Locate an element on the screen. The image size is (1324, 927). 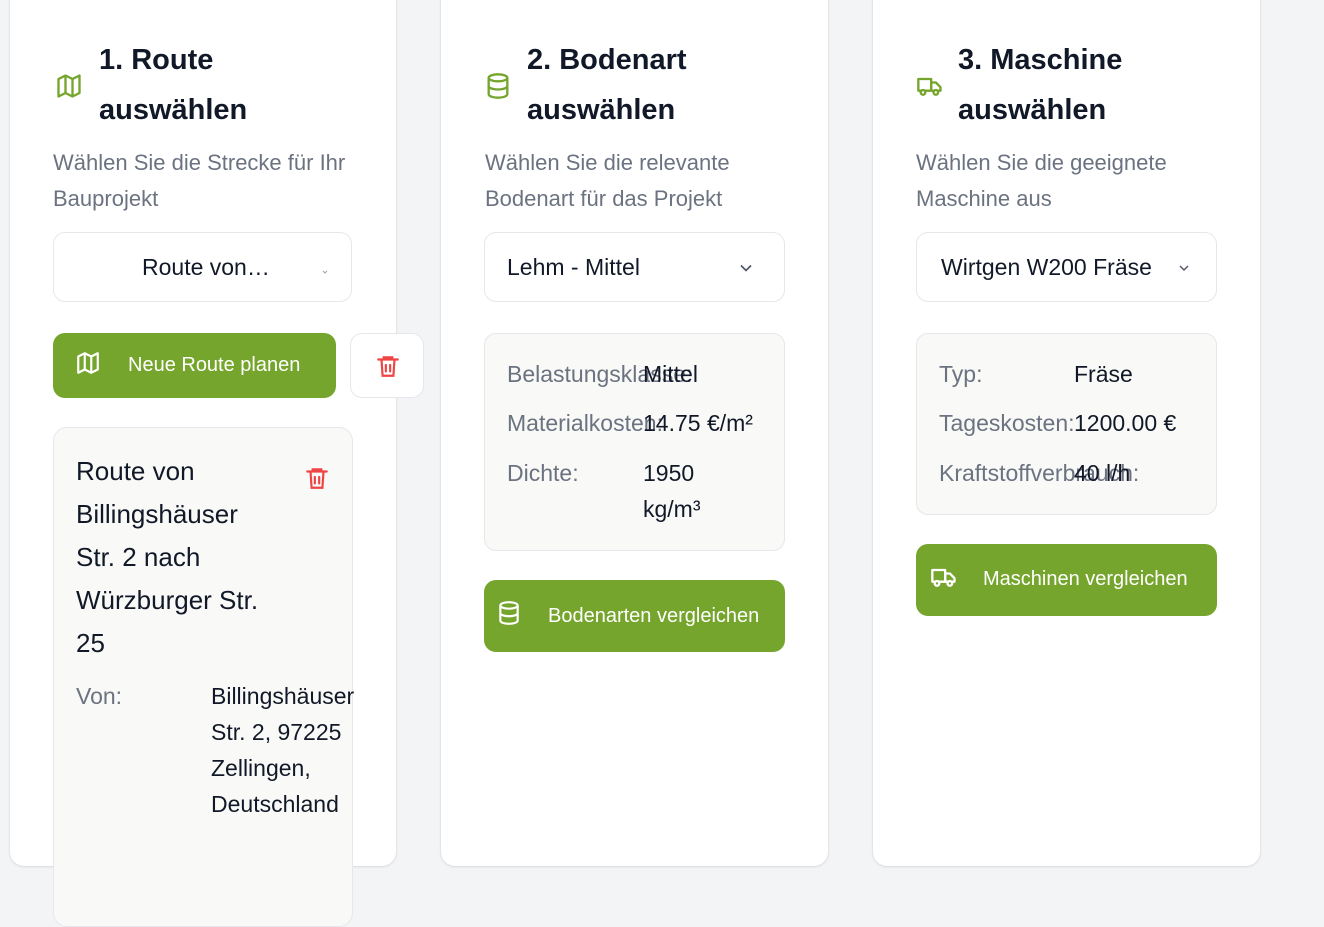
detail-value: Mittel is located at coordinates (670, 374).